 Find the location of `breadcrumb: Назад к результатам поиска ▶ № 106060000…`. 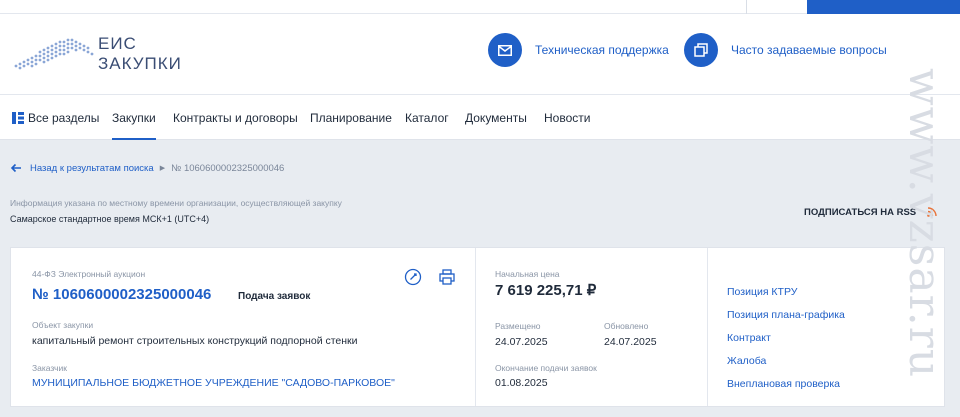

breadcrumb: Назад к результатам поиска ▶ № 106060000… is located at coordinates (147, 168).